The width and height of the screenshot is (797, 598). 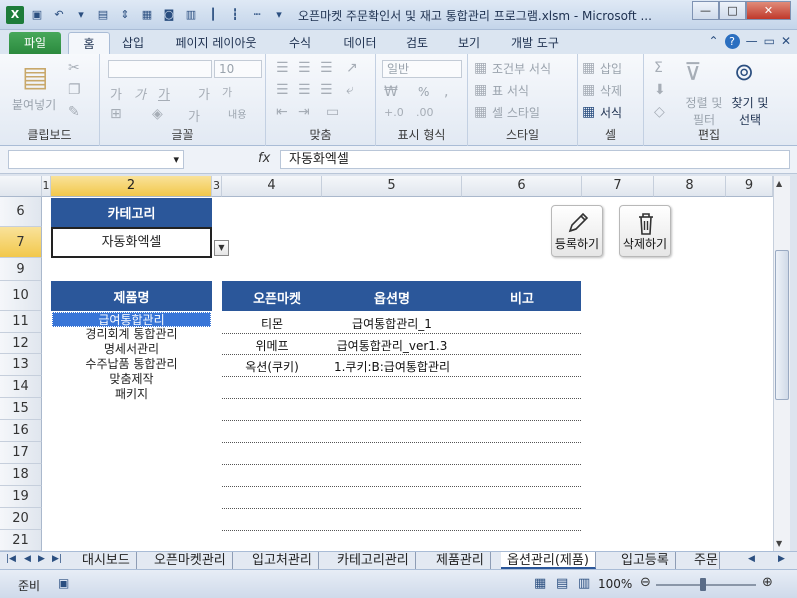 What do you see at coordinates (540, 583) in the screenshot?
I see `normal-view-icon: ▦` at bounding box center [540, 583].